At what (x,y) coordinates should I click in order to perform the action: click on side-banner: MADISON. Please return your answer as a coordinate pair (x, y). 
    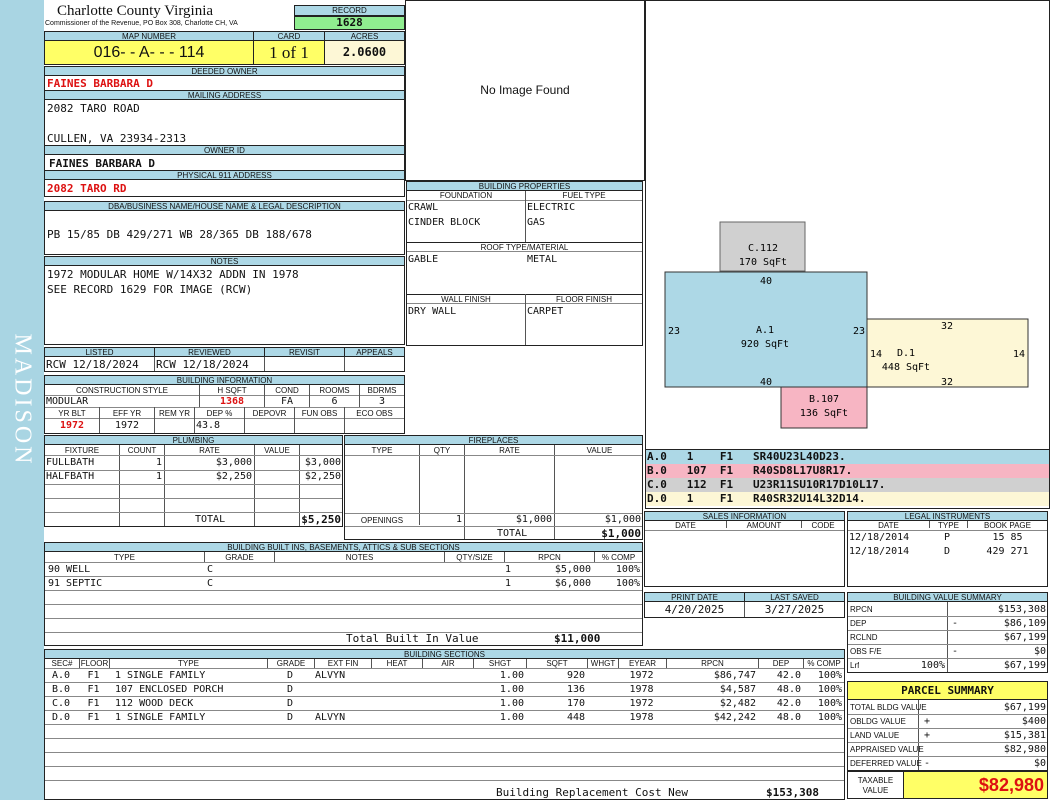
    Looking at the image, I should click on (22, 400).